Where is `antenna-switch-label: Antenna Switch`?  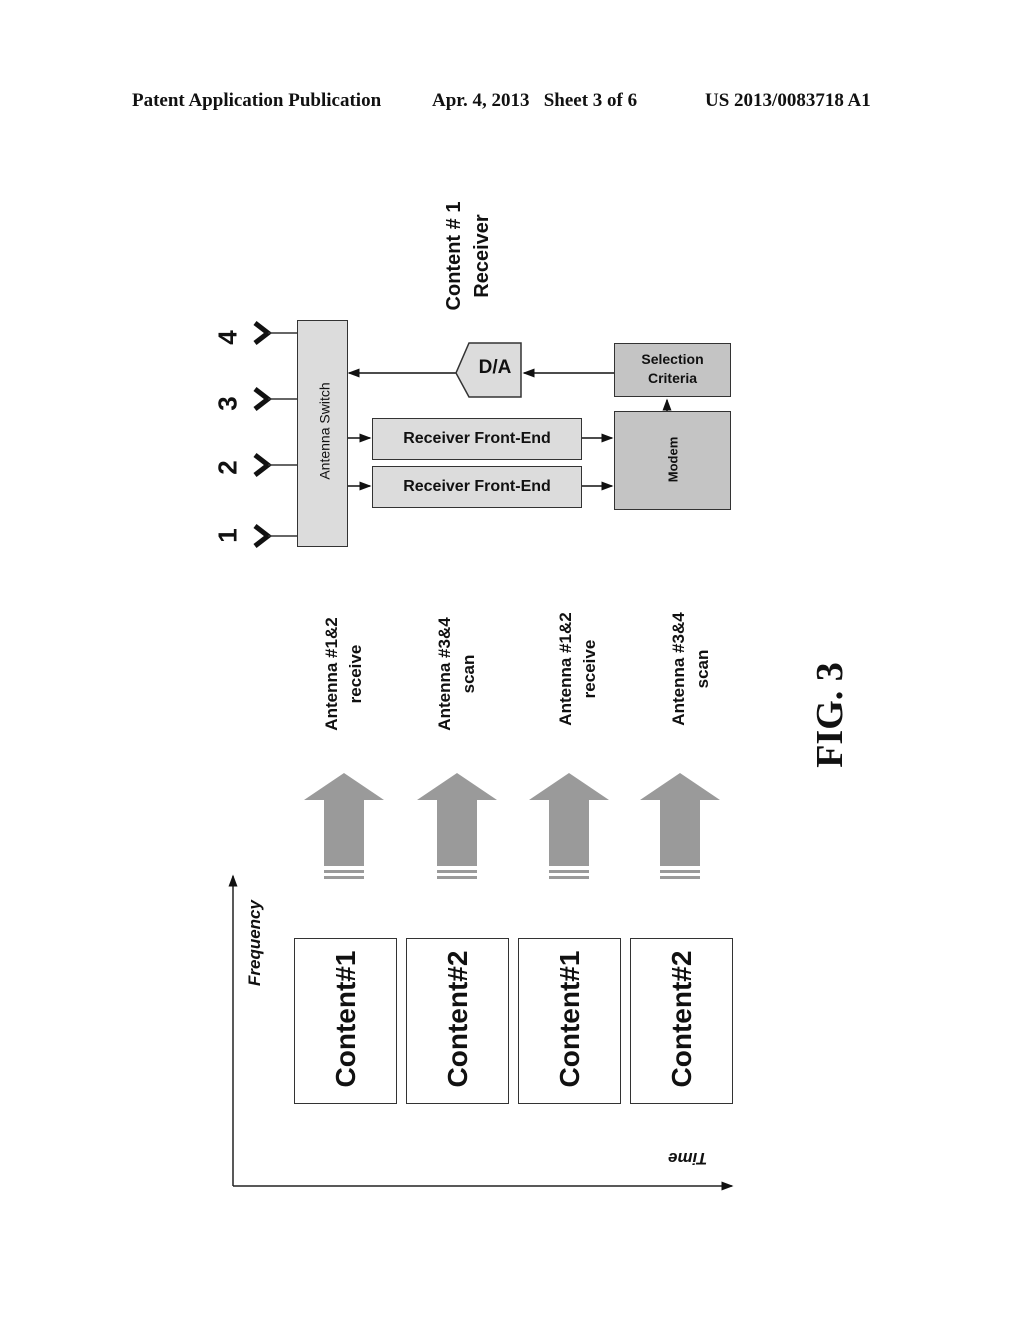 antenna-switch-label: Antenna Switch is located at coordinates (324, 431).